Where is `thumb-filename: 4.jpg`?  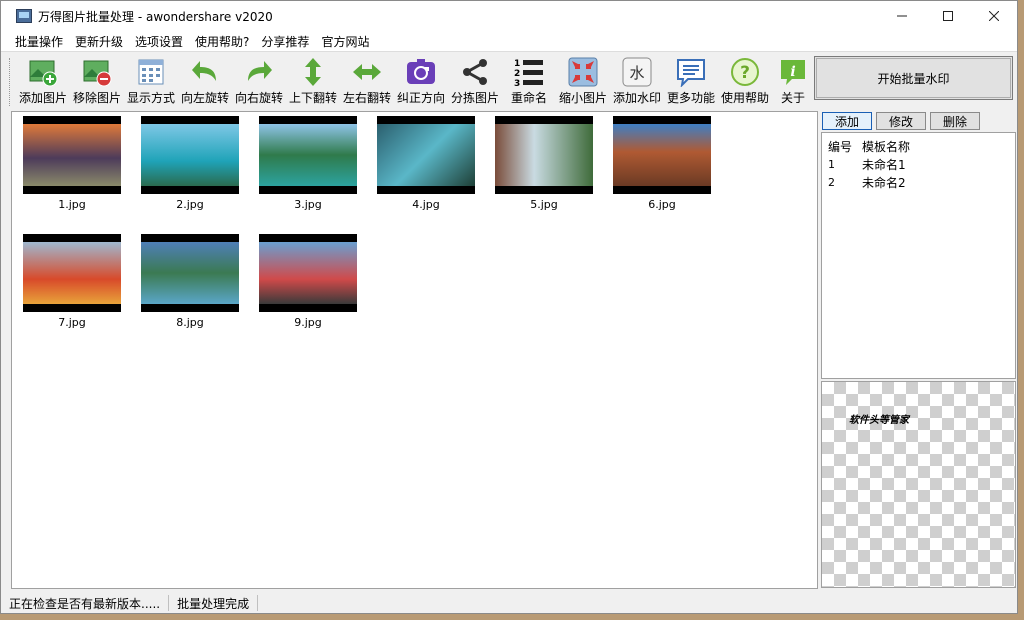
thumb-filename: 4.jpg is located at coordinates (426, 204).